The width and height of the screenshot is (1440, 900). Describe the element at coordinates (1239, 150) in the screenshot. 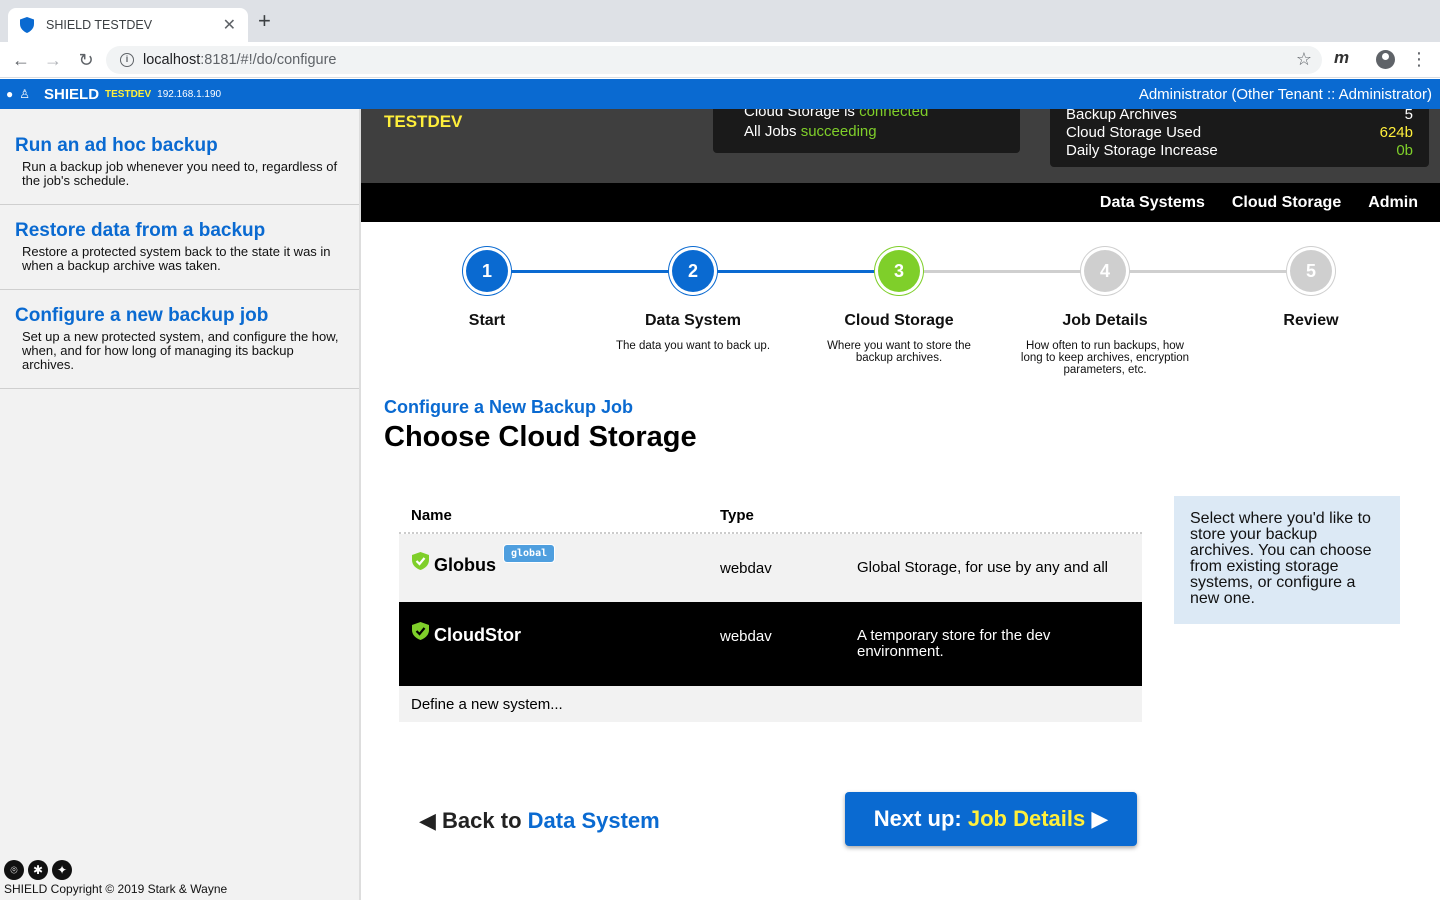

I see `stat-daily-increase: Daily Storage Increase 0b` at that location.